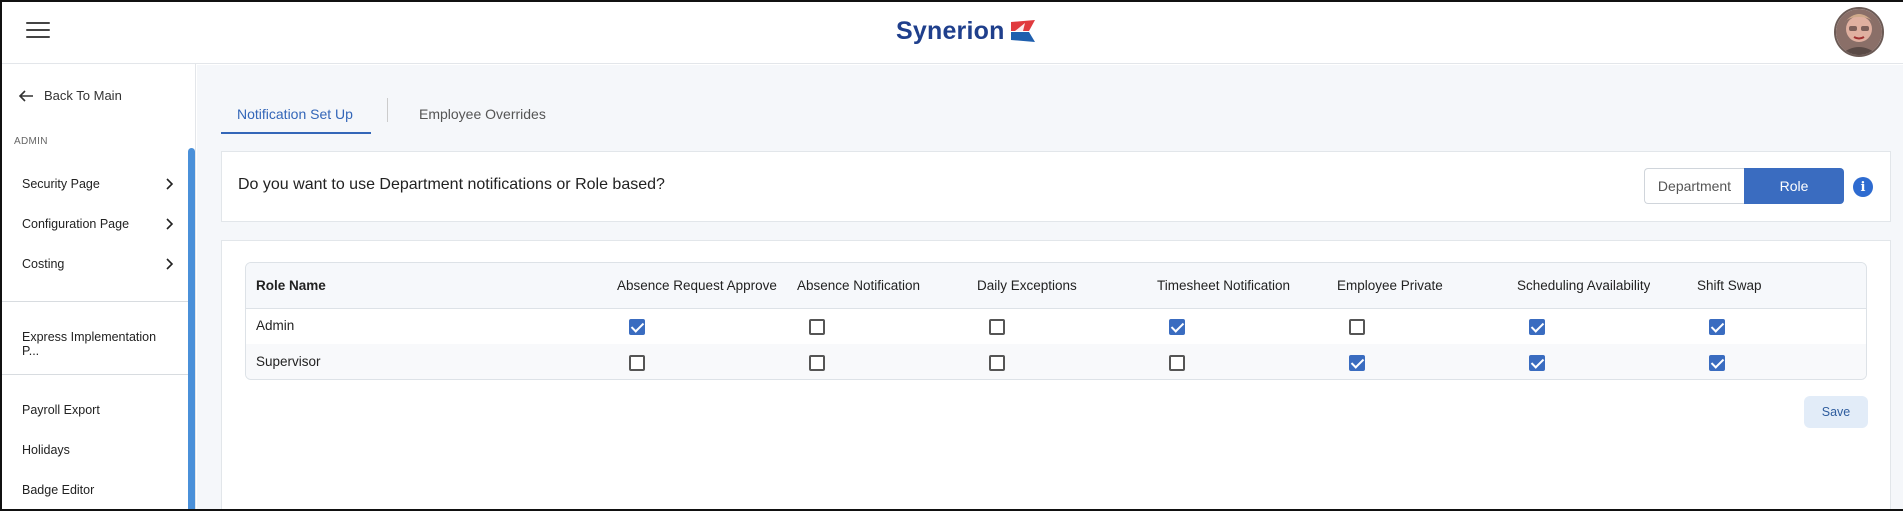  Describe the element at coordinates (31, 141) in the screenshot. I see `sidebar-section-admin: ADMIN` at that location.